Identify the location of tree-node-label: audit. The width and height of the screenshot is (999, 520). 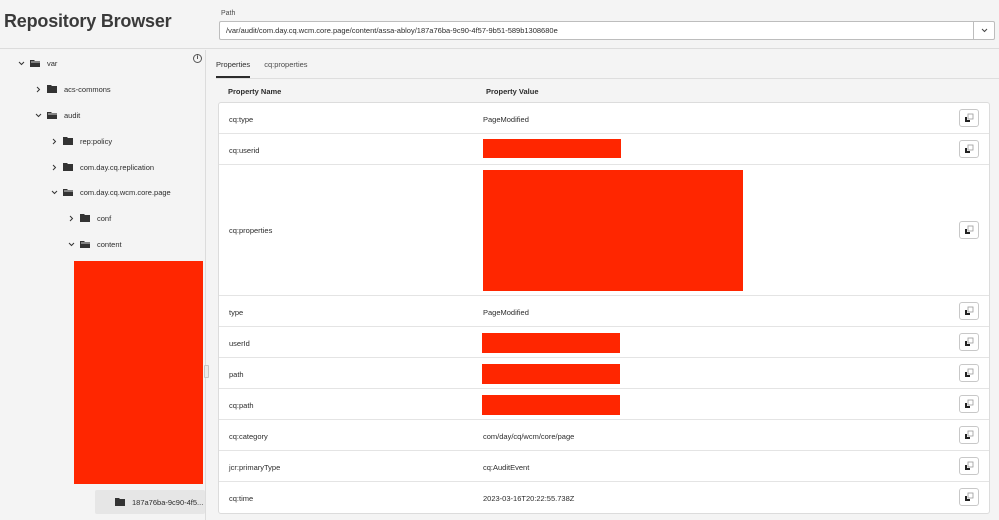
(72, 115).